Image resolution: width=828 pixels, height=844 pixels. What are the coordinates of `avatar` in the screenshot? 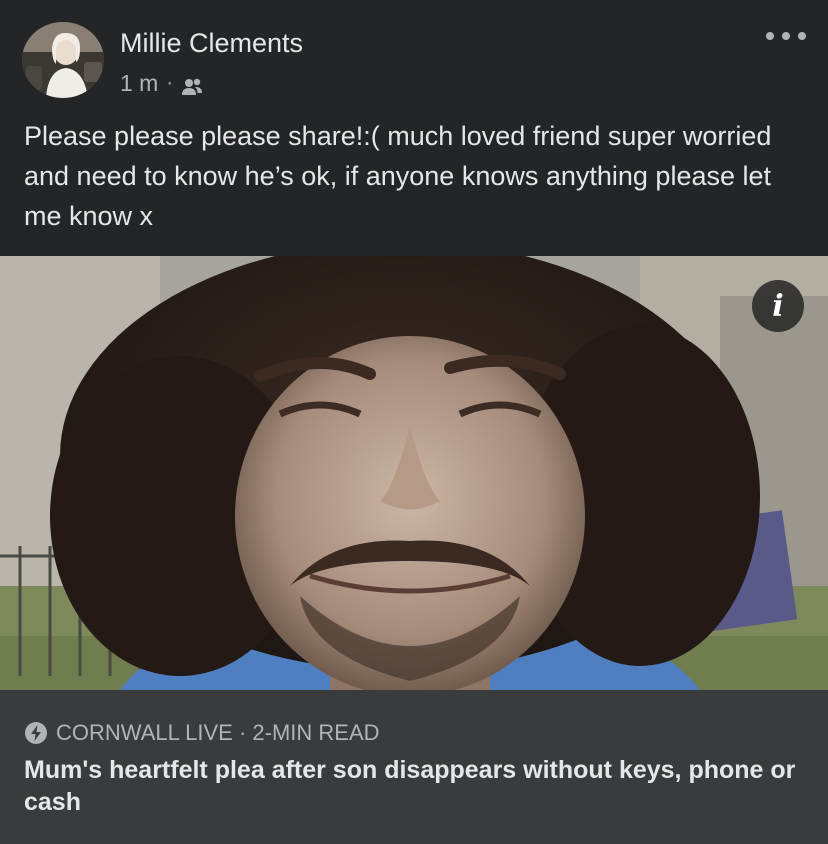 It's located at (63, 60).